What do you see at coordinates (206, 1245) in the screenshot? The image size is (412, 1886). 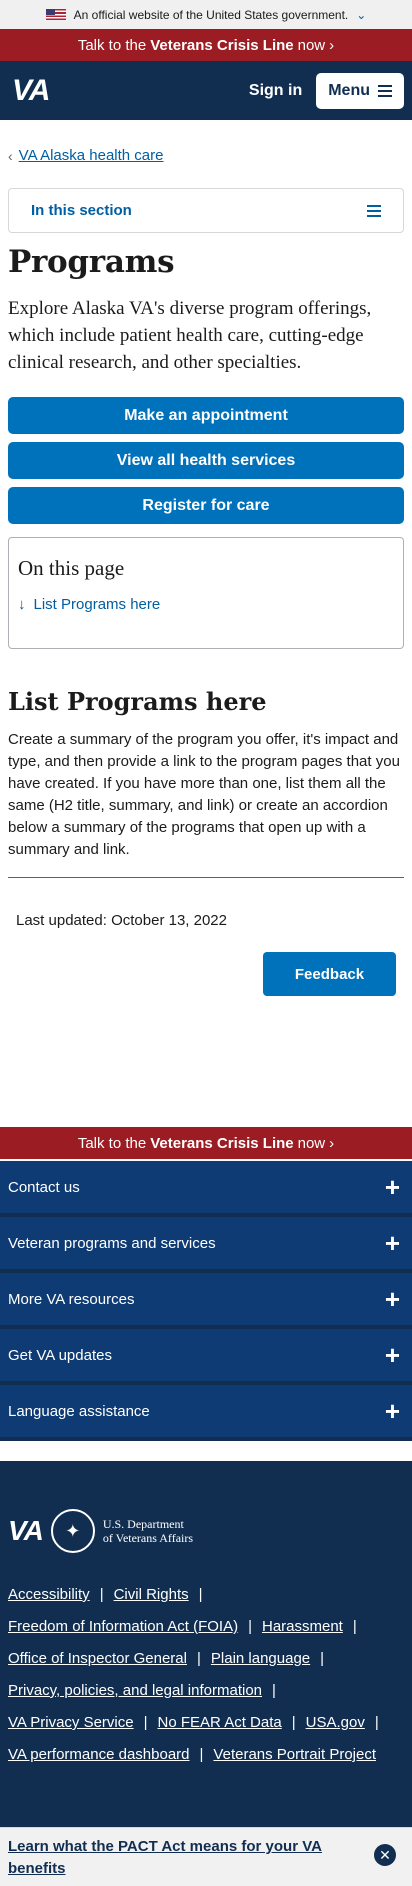 I see `accordion-veteran-programs: Veteran programs and services +` at bounding box center [206, 1245].